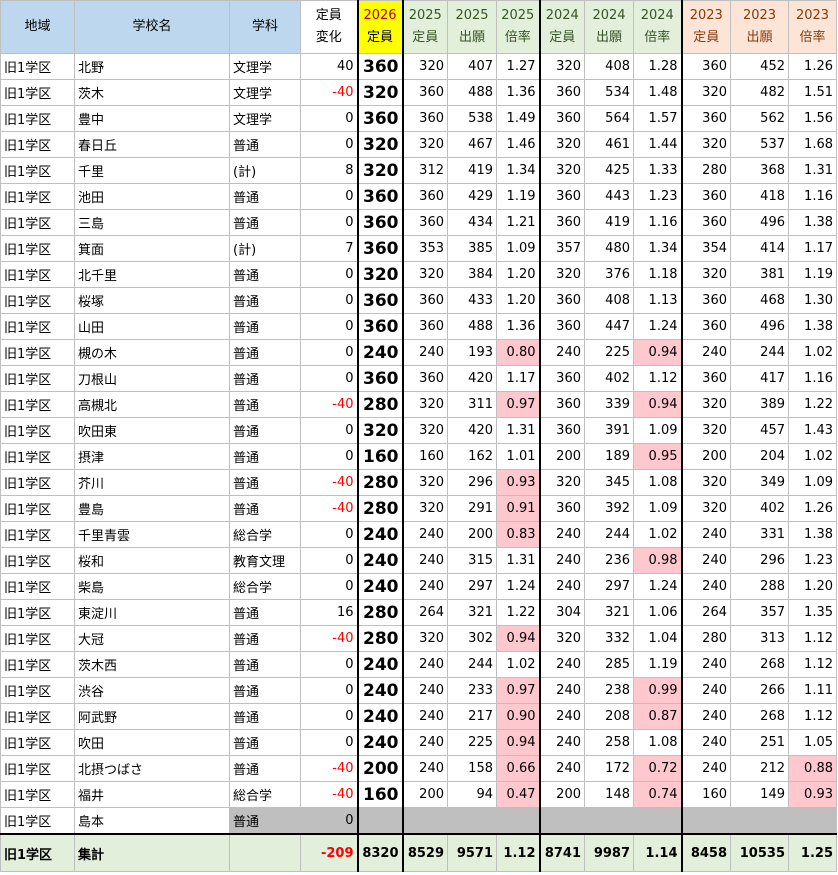 This screenshot has width=838, height=875. What do you see at coordinates (518, 92) in the screenshot?
I see `cell-ratio2025: 1.36` at bounding box center [518, 92].